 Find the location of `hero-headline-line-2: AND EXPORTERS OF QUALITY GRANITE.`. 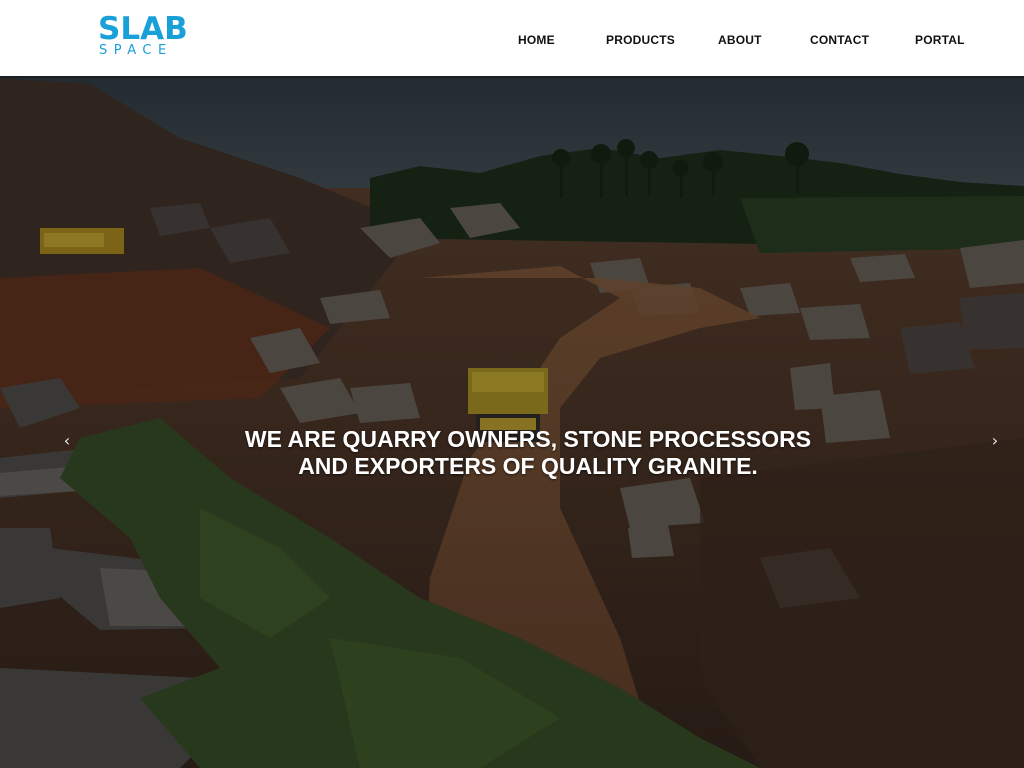

hero-headline-line-2: AND EXPORTERS OF QUALITY GRANITE. is located at coordinates (528, 466).